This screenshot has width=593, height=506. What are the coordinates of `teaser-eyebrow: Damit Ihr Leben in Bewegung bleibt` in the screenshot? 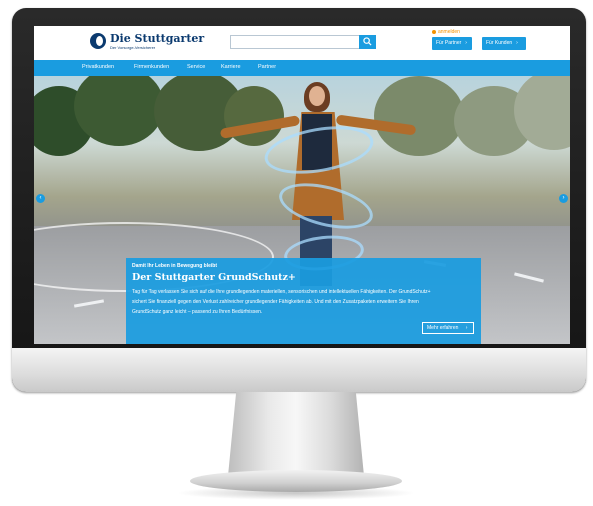 It's located at (175, 266).